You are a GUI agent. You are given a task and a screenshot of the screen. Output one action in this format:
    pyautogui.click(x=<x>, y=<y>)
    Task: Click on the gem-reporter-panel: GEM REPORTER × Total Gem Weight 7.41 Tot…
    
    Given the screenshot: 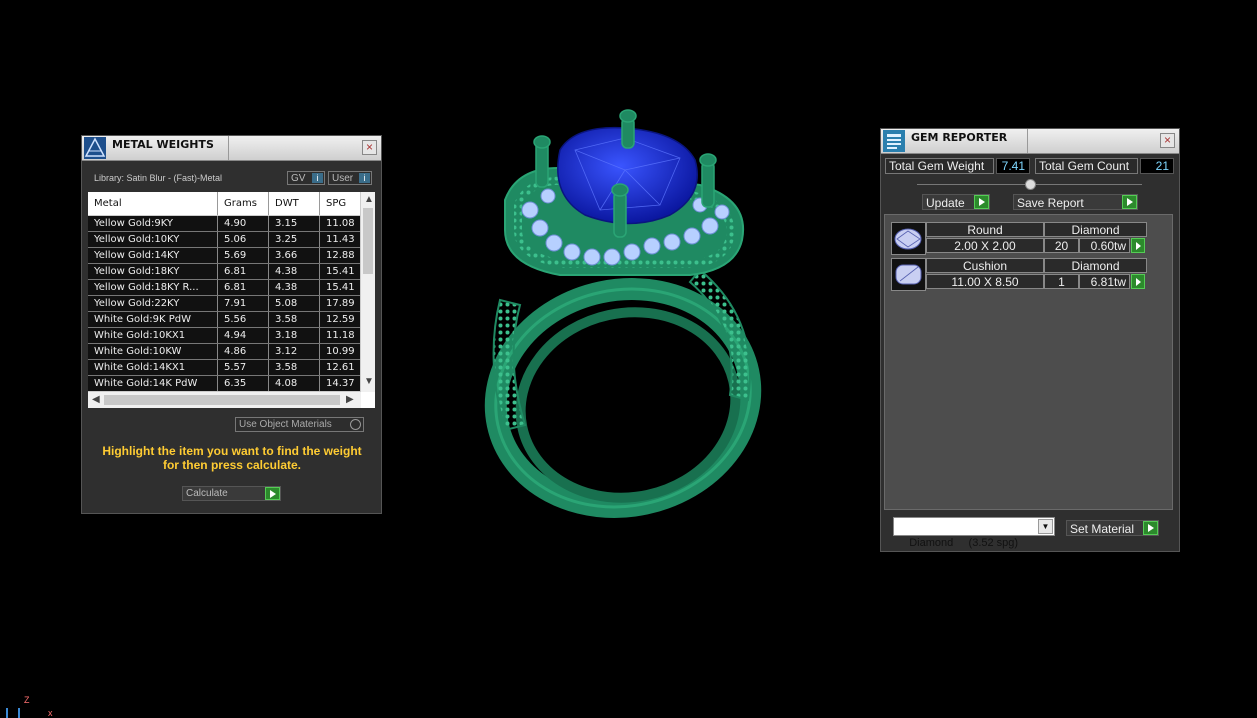 What is the action you would take?
    pyautogui.click(x=1030, y=340)
    